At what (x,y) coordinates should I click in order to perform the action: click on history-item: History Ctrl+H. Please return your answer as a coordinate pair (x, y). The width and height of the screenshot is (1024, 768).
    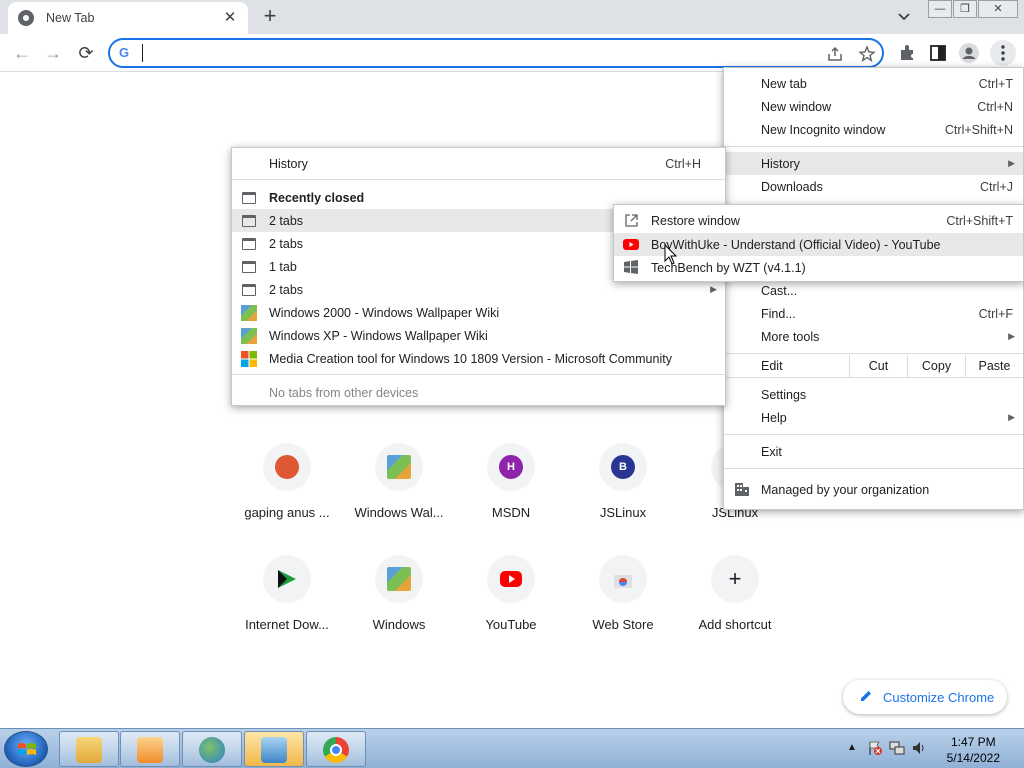
    Looking at the image, I should click on (478, 163).